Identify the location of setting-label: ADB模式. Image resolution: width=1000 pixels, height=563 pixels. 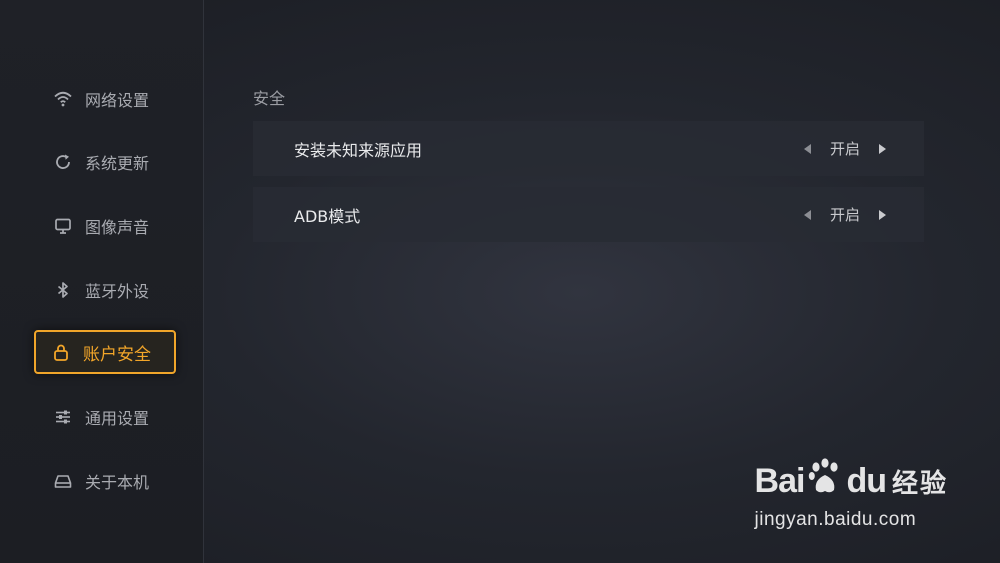
(327, 216).